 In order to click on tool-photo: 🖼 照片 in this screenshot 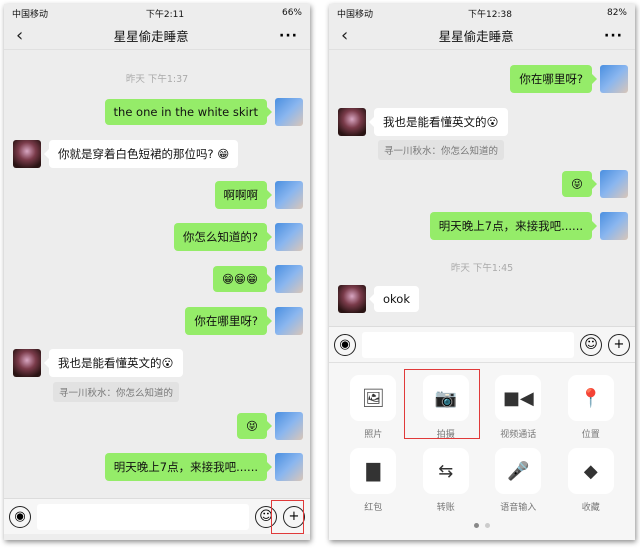, I will do `click(373, 407)`.